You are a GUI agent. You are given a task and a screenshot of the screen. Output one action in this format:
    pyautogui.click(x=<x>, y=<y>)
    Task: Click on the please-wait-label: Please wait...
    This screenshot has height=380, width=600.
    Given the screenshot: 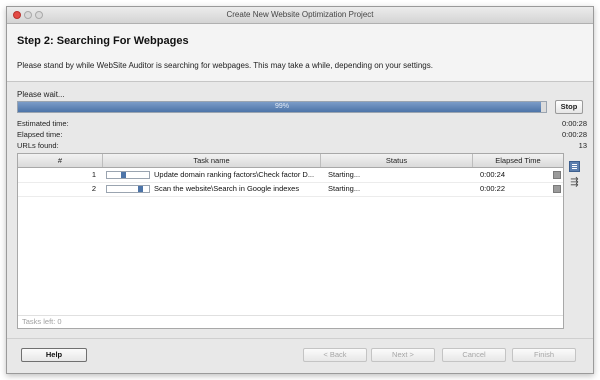 What is the action you would take?
    pyautogui.click(x=41, y=94)
    